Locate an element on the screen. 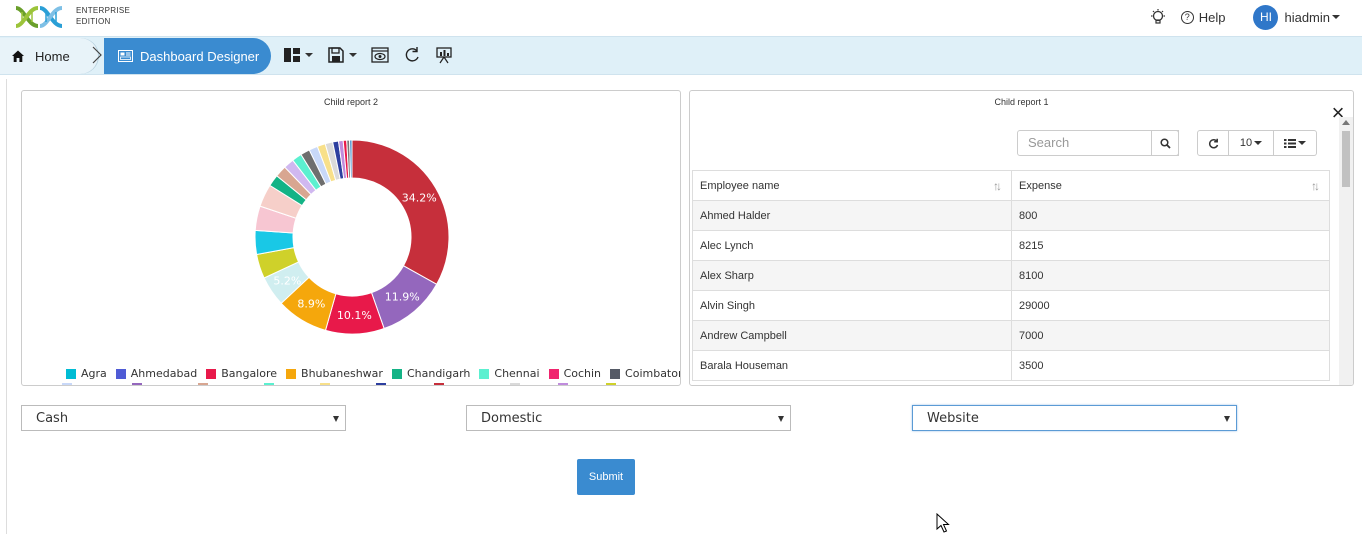  dashboard-designer-label: Dashboard Designer is located at coordinates (200, 56).